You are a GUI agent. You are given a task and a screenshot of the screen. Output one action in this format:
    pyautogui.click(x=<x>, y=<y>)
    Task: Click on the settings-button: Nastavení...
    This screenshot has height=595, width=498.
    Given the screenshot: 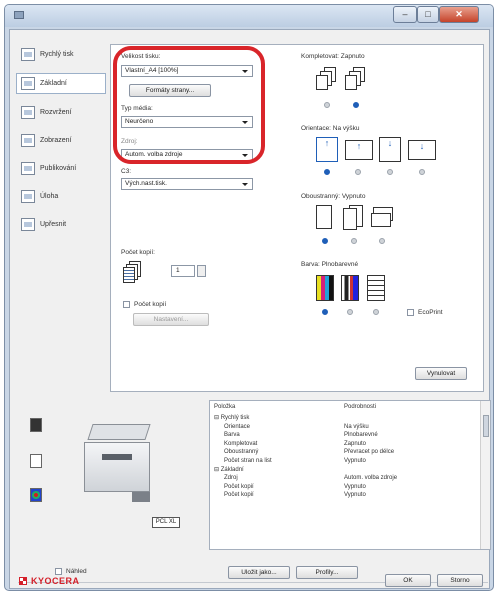 What is the action you would take?
    pyautogui.click(x=171, y=319)
    